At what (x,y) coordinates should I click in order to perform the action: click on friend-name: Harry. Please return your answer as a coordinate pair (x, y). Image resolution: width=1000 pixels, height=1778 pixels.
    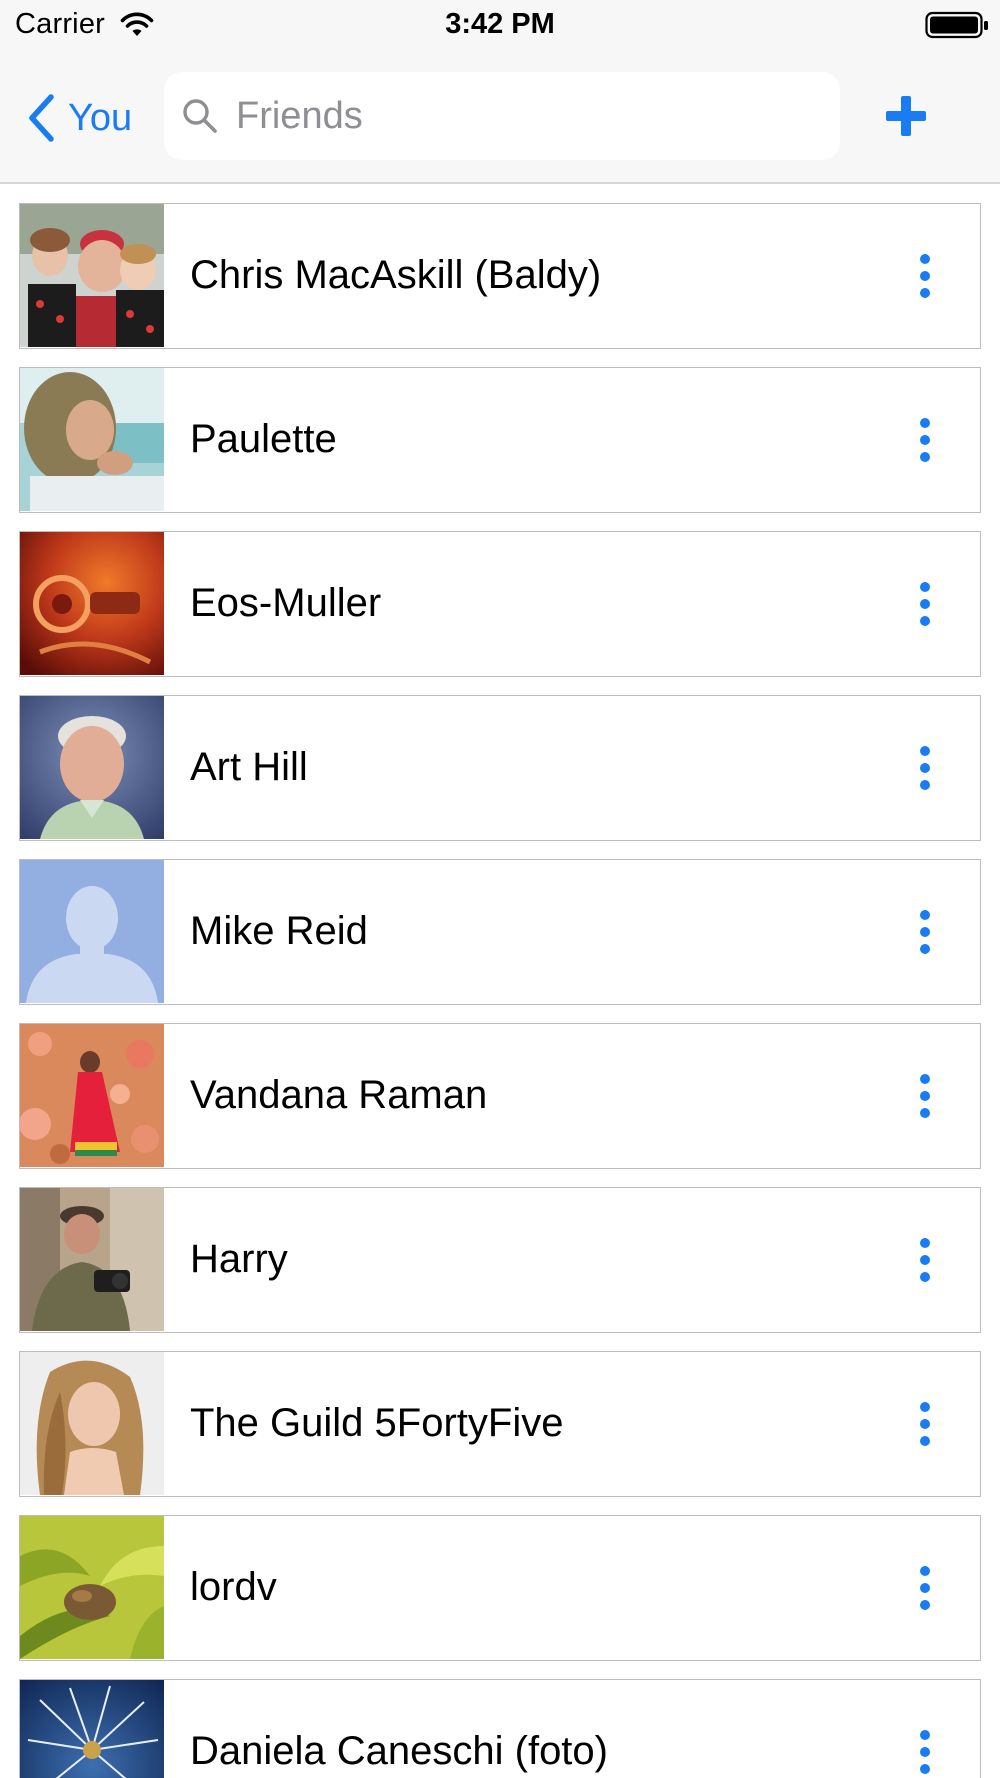
    Looking at the image, I should click on (239, 1259).